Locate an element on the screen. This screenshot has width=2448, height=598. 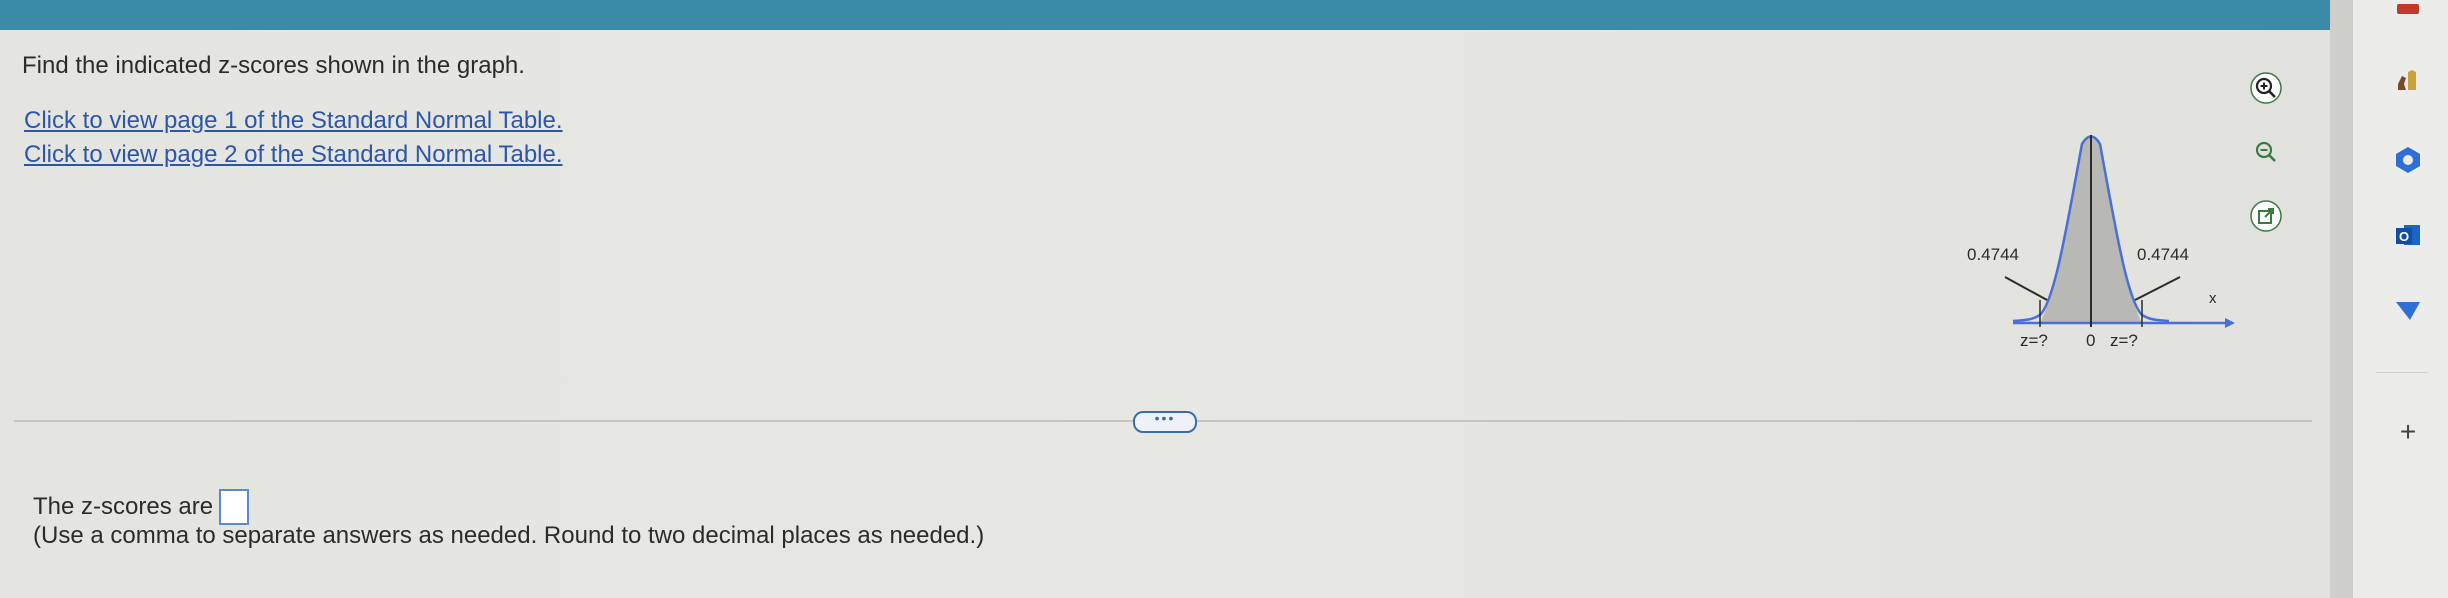
zoom-out-icon is located at coordinates (2265, 151).